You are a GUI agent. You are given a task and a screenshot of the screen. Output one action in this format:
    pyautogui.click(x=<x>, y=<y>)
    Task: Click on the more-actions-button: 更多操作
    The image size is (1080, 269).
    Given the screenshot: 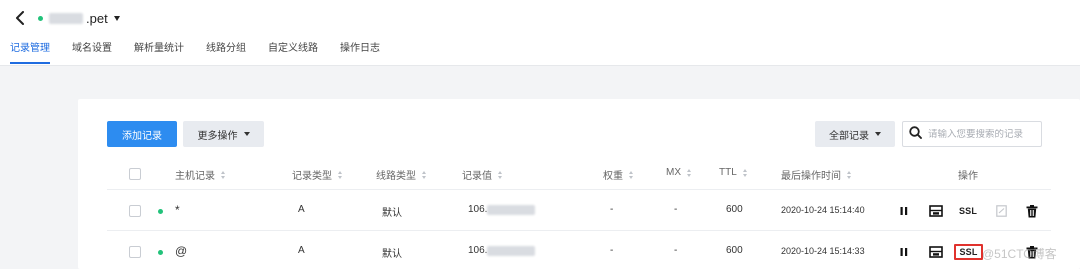 What is the action you would take?
    pyautogui.click(x=223, y=134)
    